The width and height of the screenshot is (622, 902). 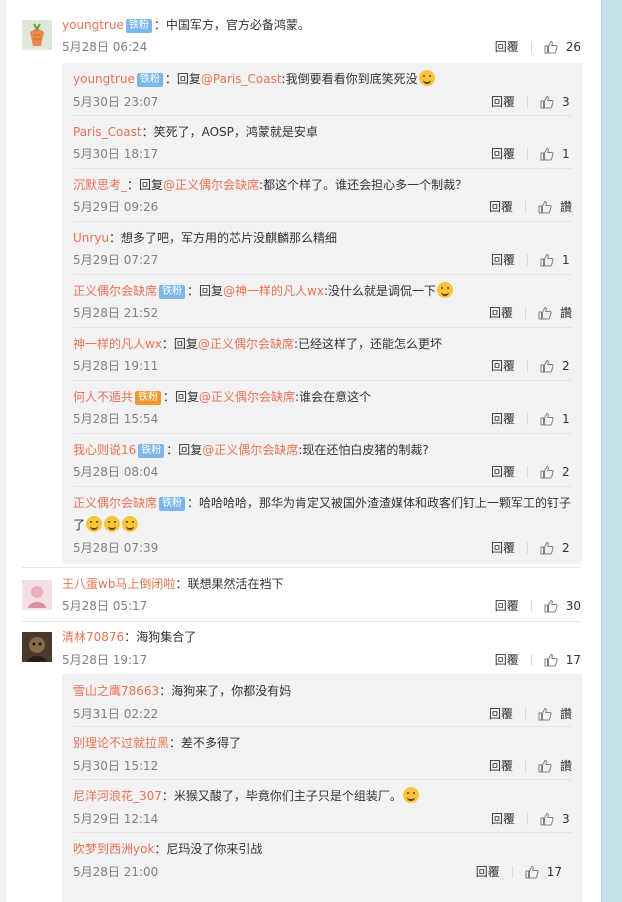 What do you see at coordinates (321, 606) in the screenshot?
I see `comment-meta: 5月28日 05:17 回覆 30` at bounding box center [321, 606].